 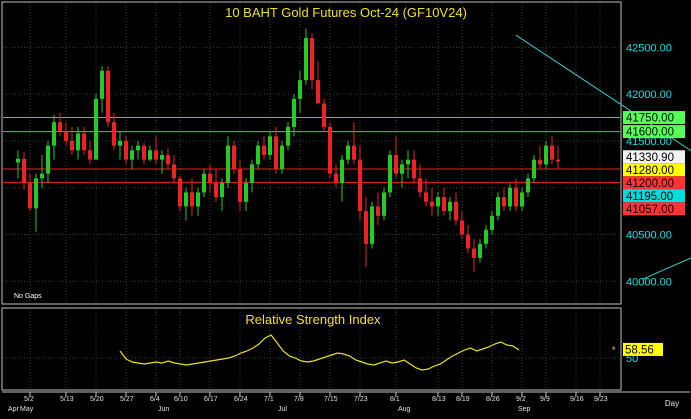 I want to click on level-badge-label: 41057.00, so click(x=650, y=210).